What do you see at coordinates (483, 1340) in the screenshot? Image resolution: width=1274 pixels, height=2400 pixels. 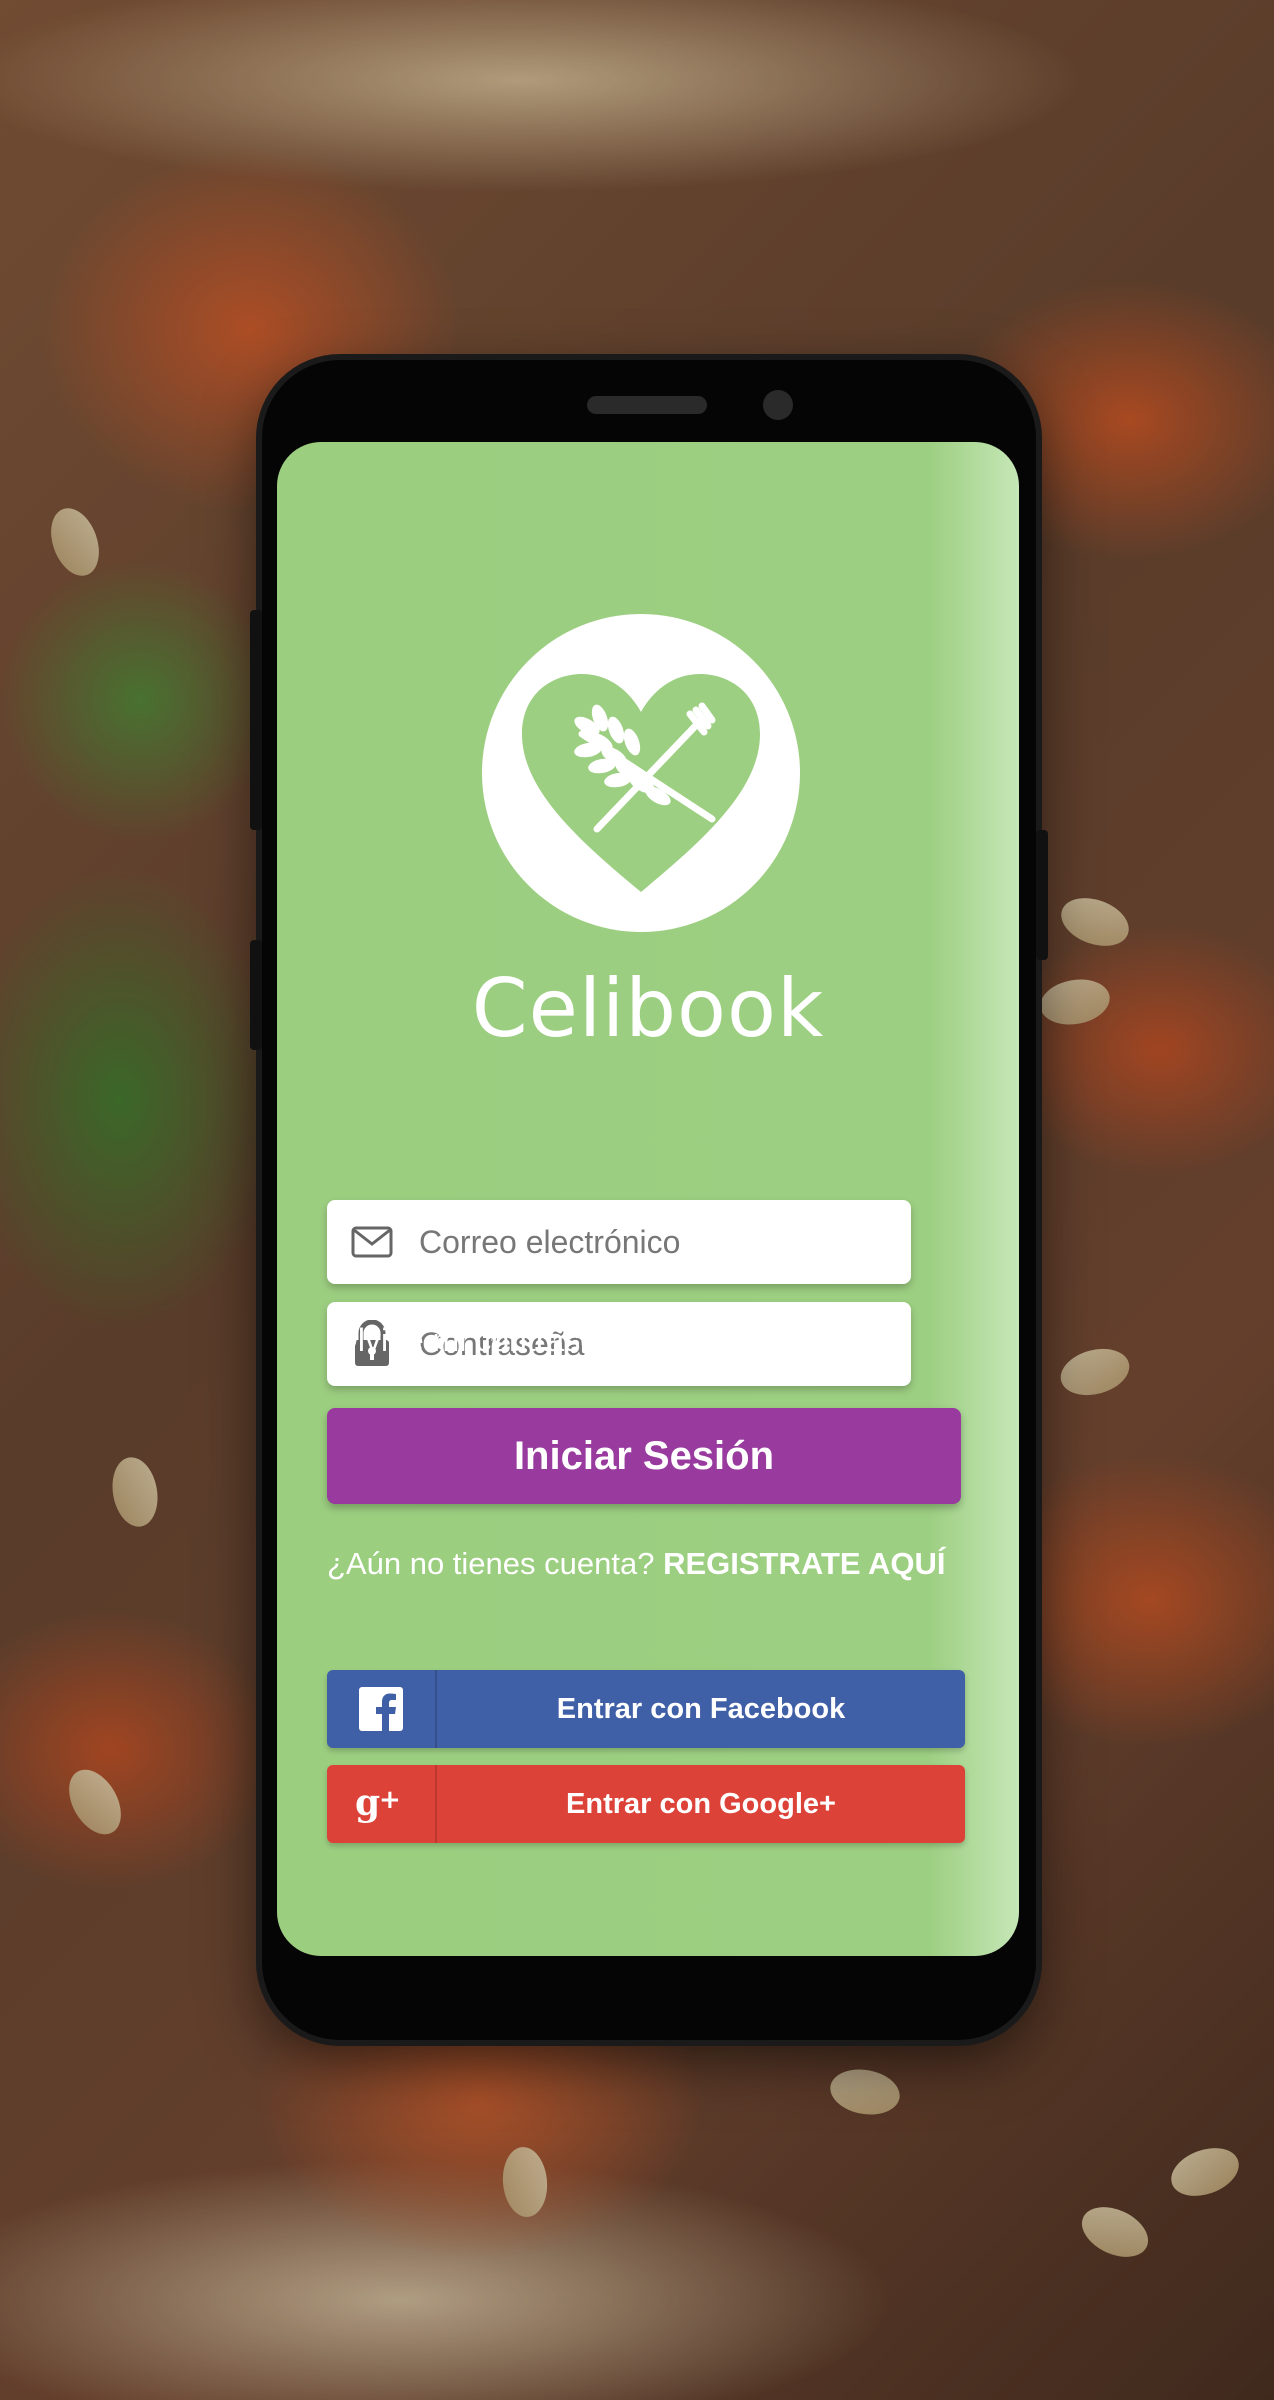 I see `forgot-password-link: Olvidé mi contraseña` at bounding box center [483, 1340].